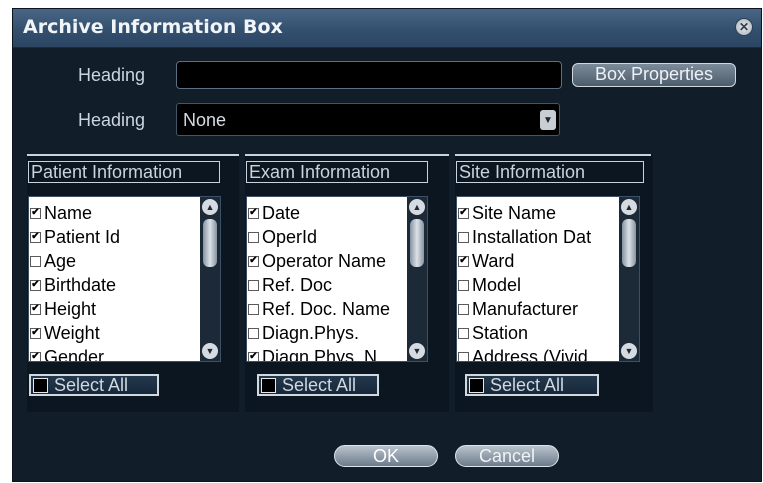 The width and height of the screenshot is (763, 483). What do you see at coordinates (63, 309) in the screenshot?
I see `list-item: ✔ Height` at bounding box center [63, 309].